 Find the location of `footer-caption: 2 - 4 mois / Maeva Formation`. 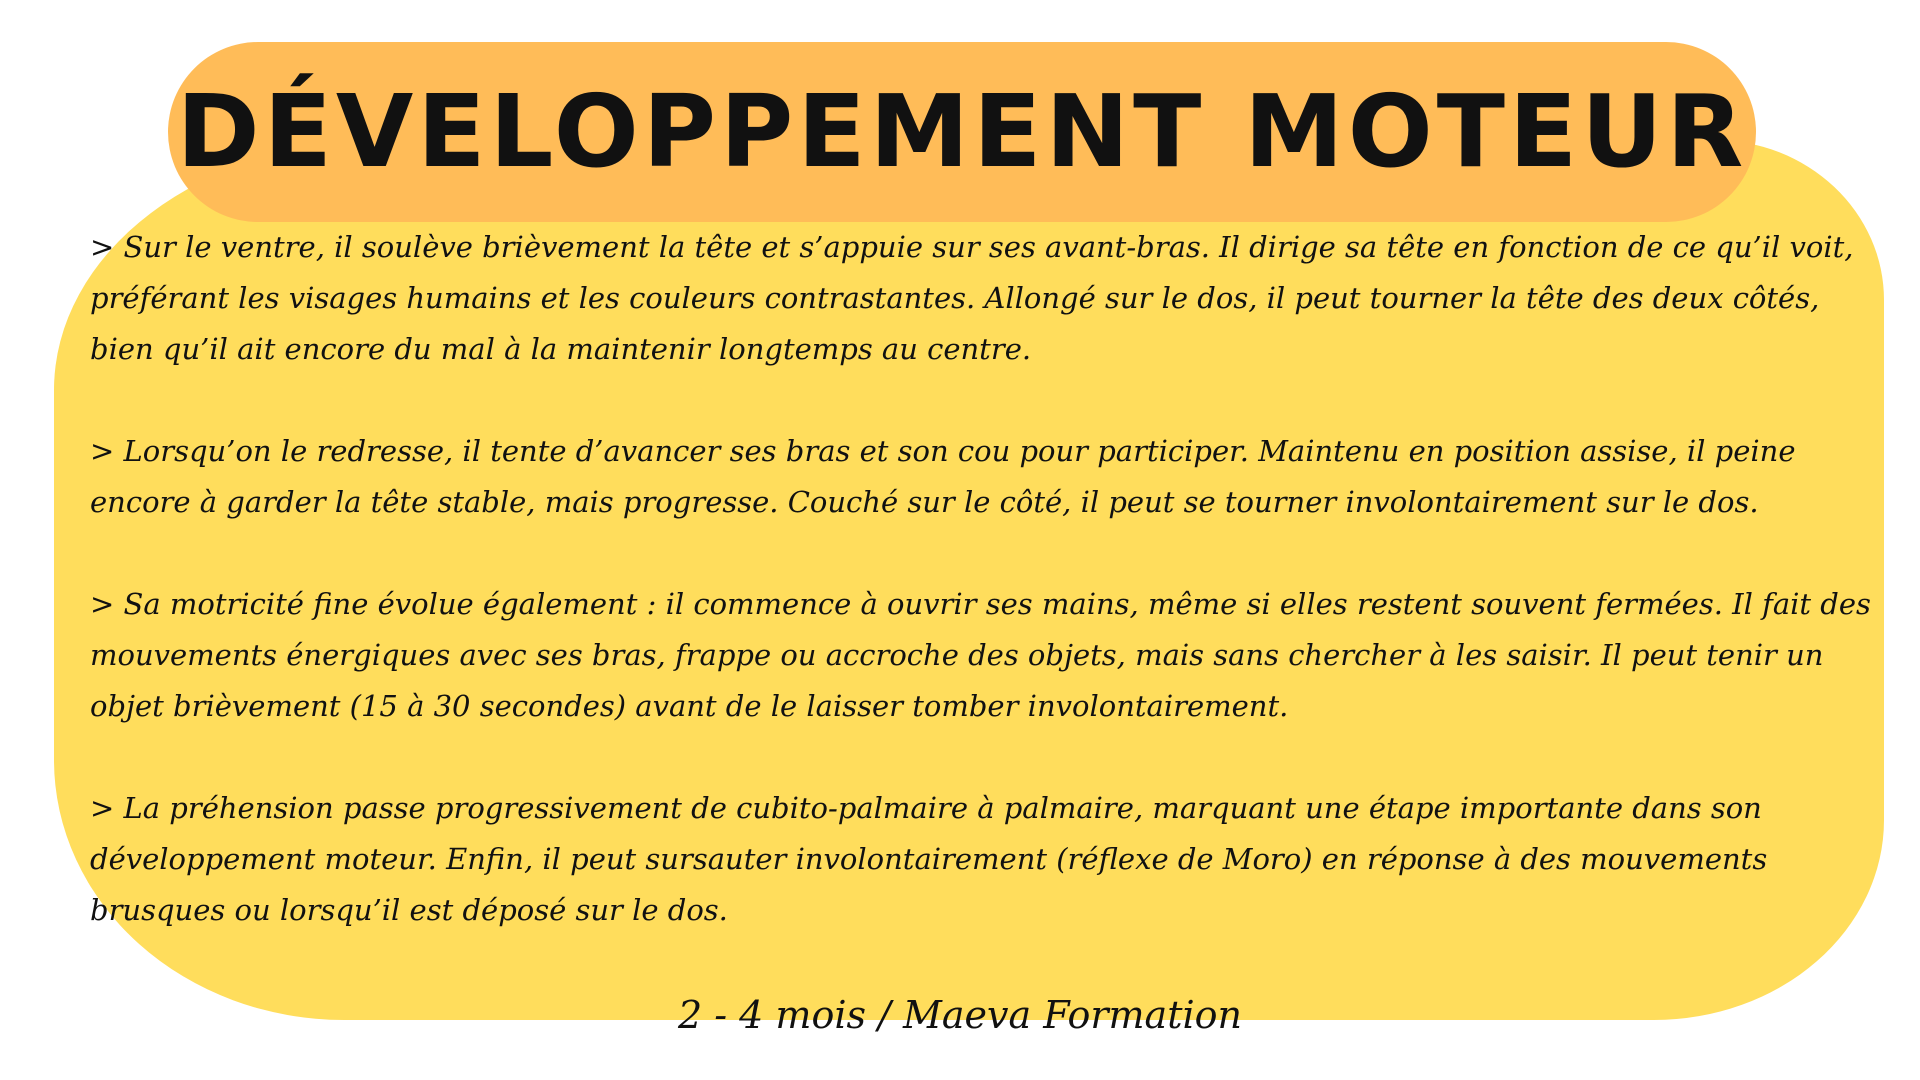

footer-caption: 2 - 4 mois / Maeva Formation is located at coordinates (959, 1015).